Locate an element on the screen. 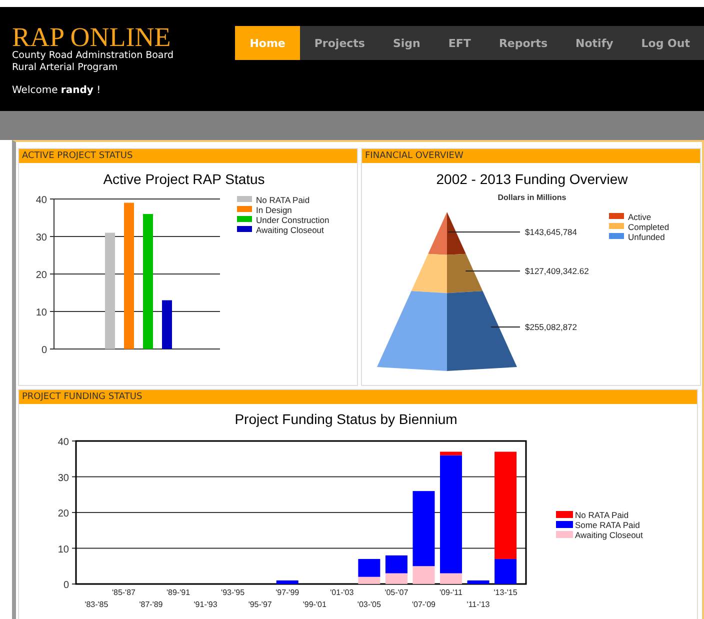 The image size is (704, 619). section-header: PROJECT FUNDING STATUS is located at coordinates (358, 397).